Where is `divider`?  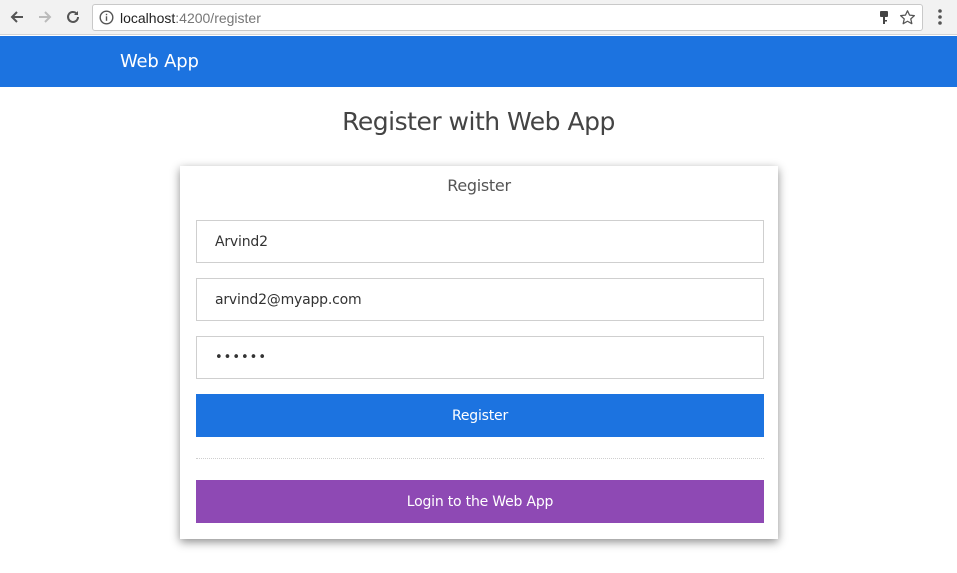
divider is located at coordinates (480, 458).